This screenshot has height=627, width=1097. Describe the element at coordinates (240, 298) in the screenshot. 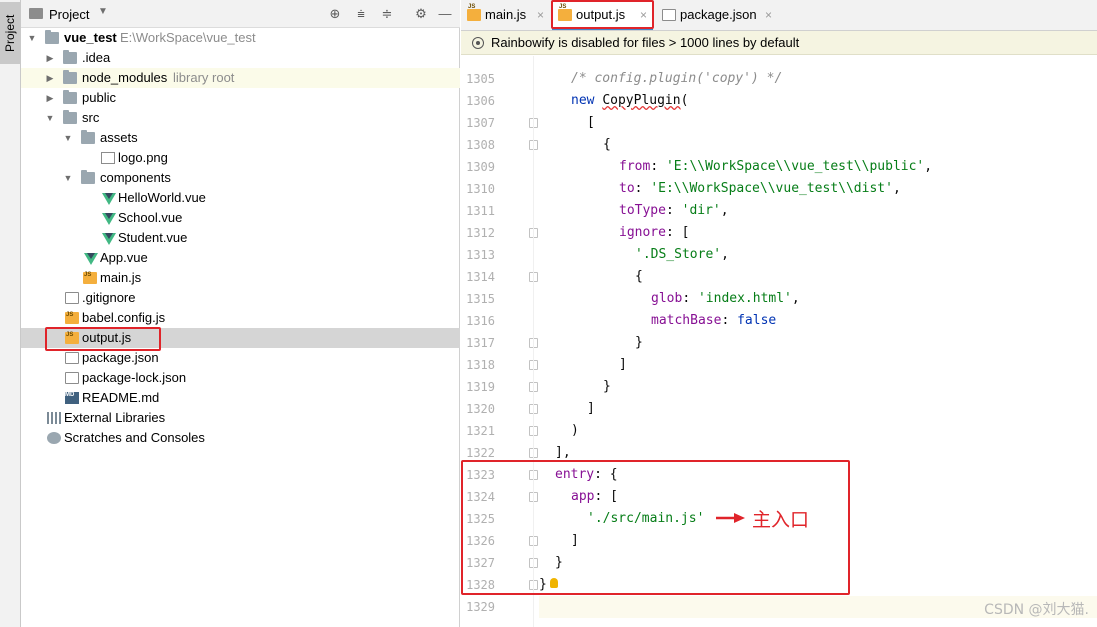

I see `tree-item-gitignore: .gitignore` at that location.